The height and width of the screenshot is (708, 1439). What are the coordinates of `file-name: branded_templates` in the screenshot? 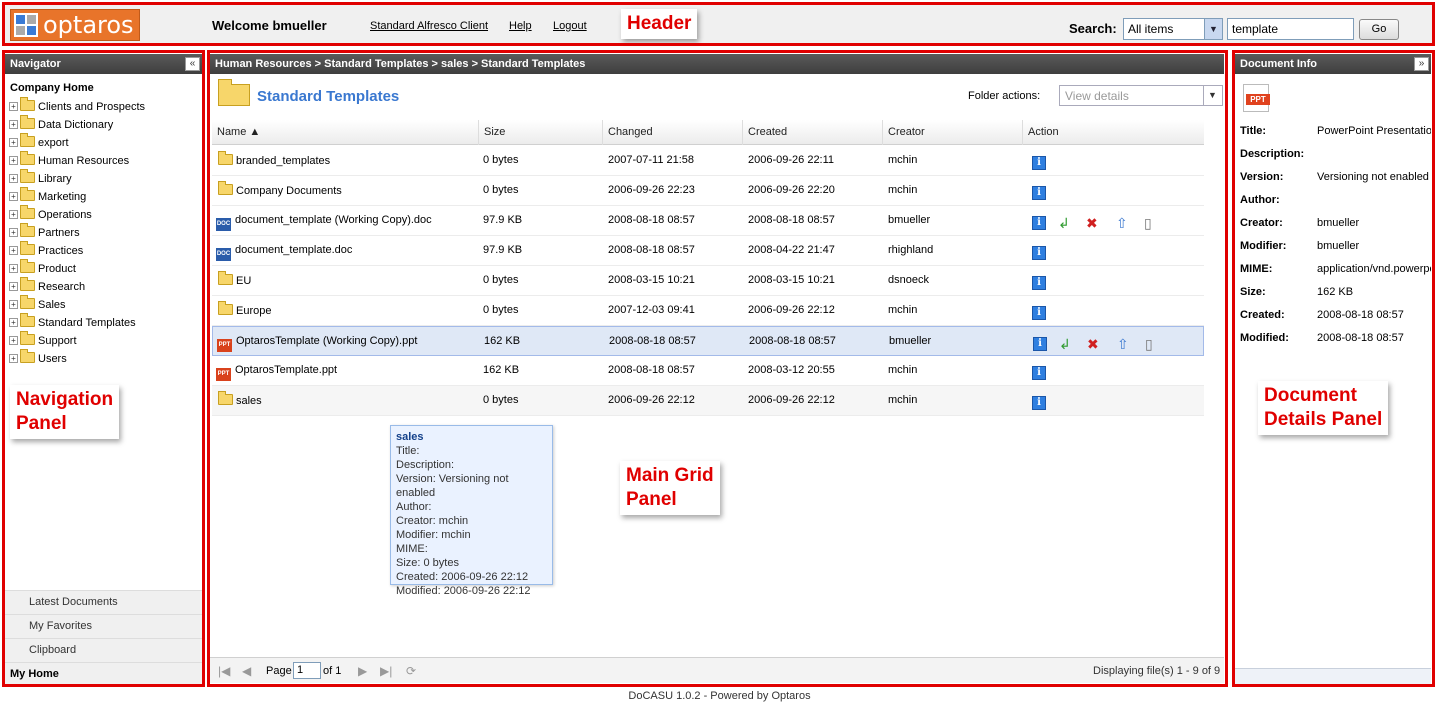 It's located at (283, 161).